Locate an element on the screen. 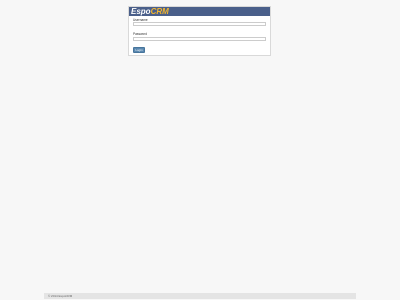 The height and width of the screenshot is (300, 400). password-label: Password is located at coordinates (140, 34).